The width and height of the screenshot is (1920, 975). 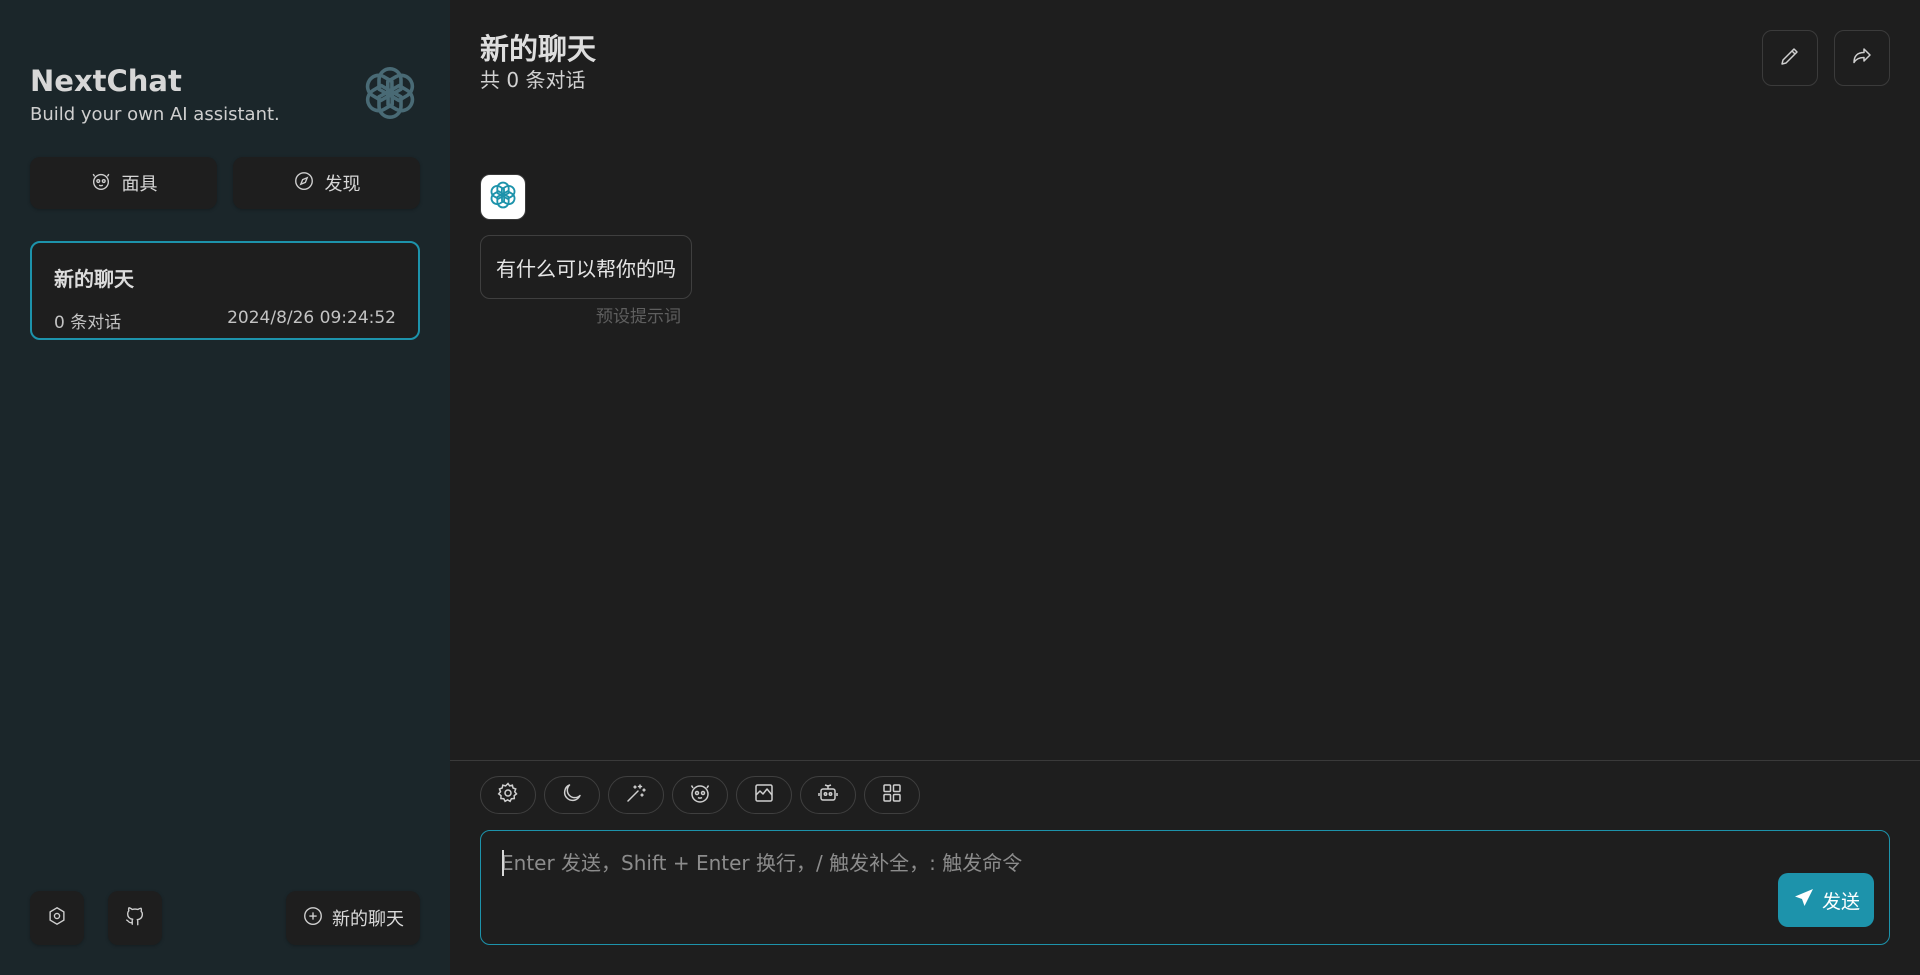 I want to click on theme-toggle-button, so click(x=572, y=795).